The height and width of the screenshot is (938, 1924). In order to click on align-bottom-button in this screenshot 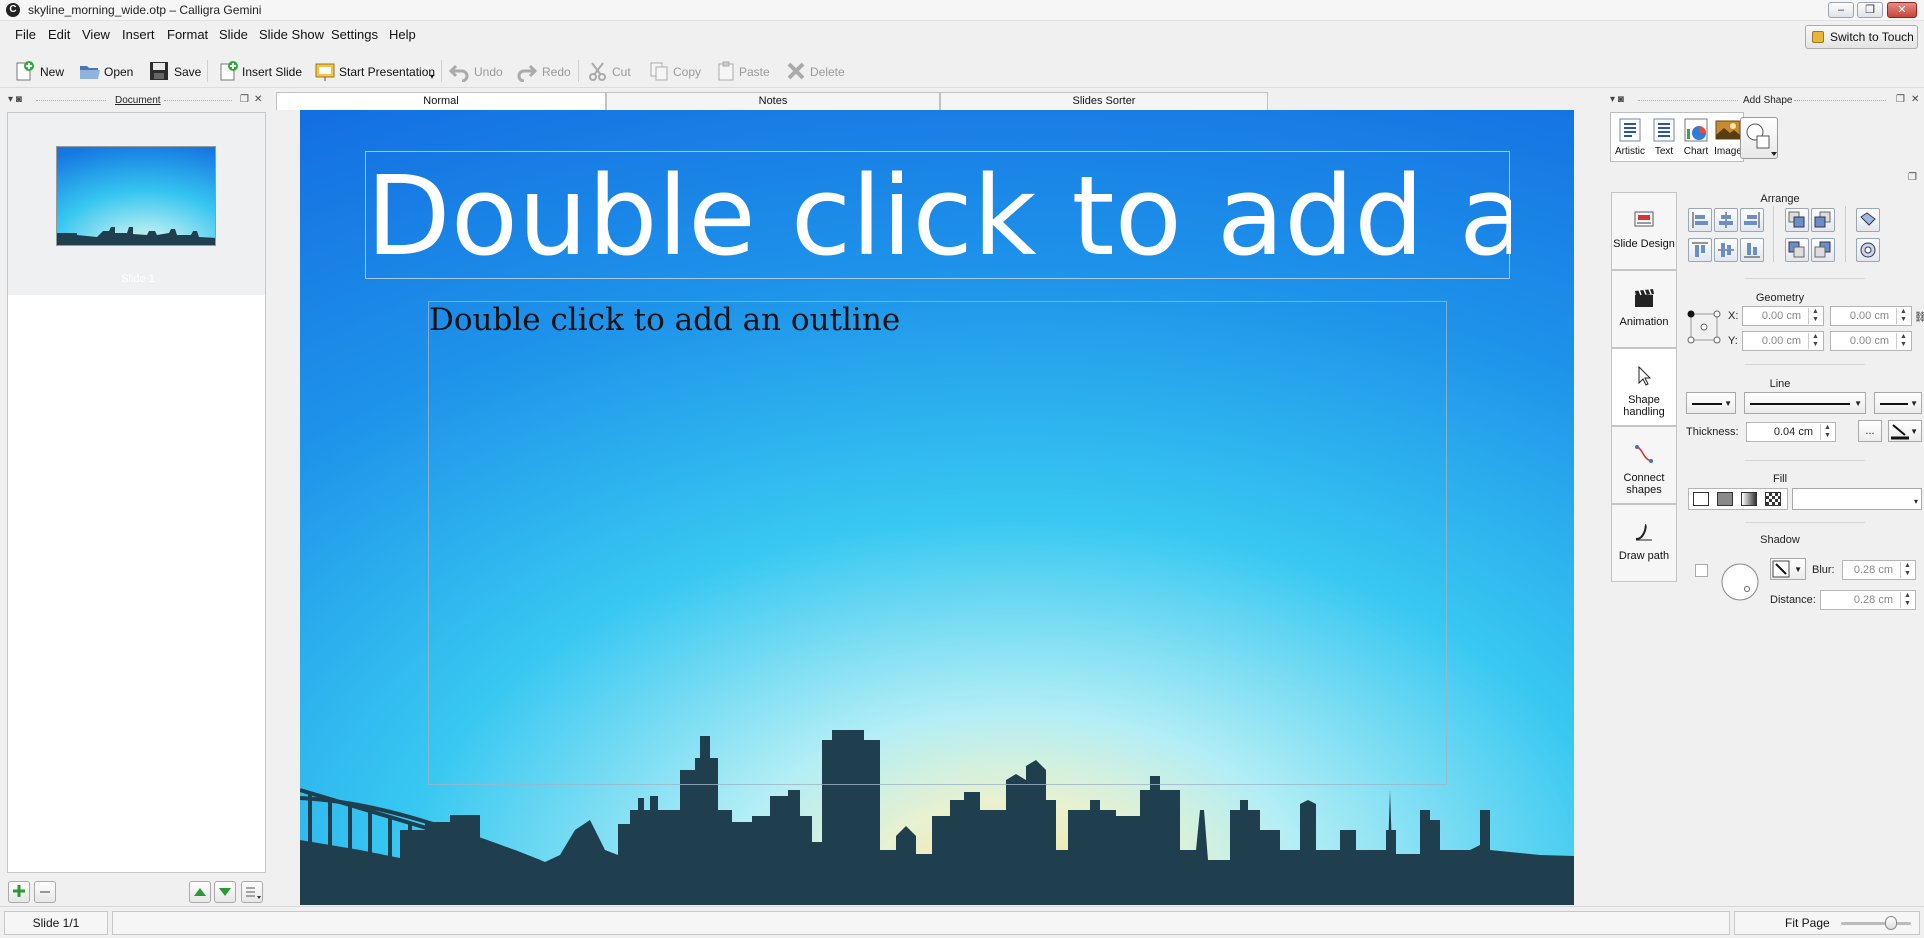, I will do `click(1752, 250)`.